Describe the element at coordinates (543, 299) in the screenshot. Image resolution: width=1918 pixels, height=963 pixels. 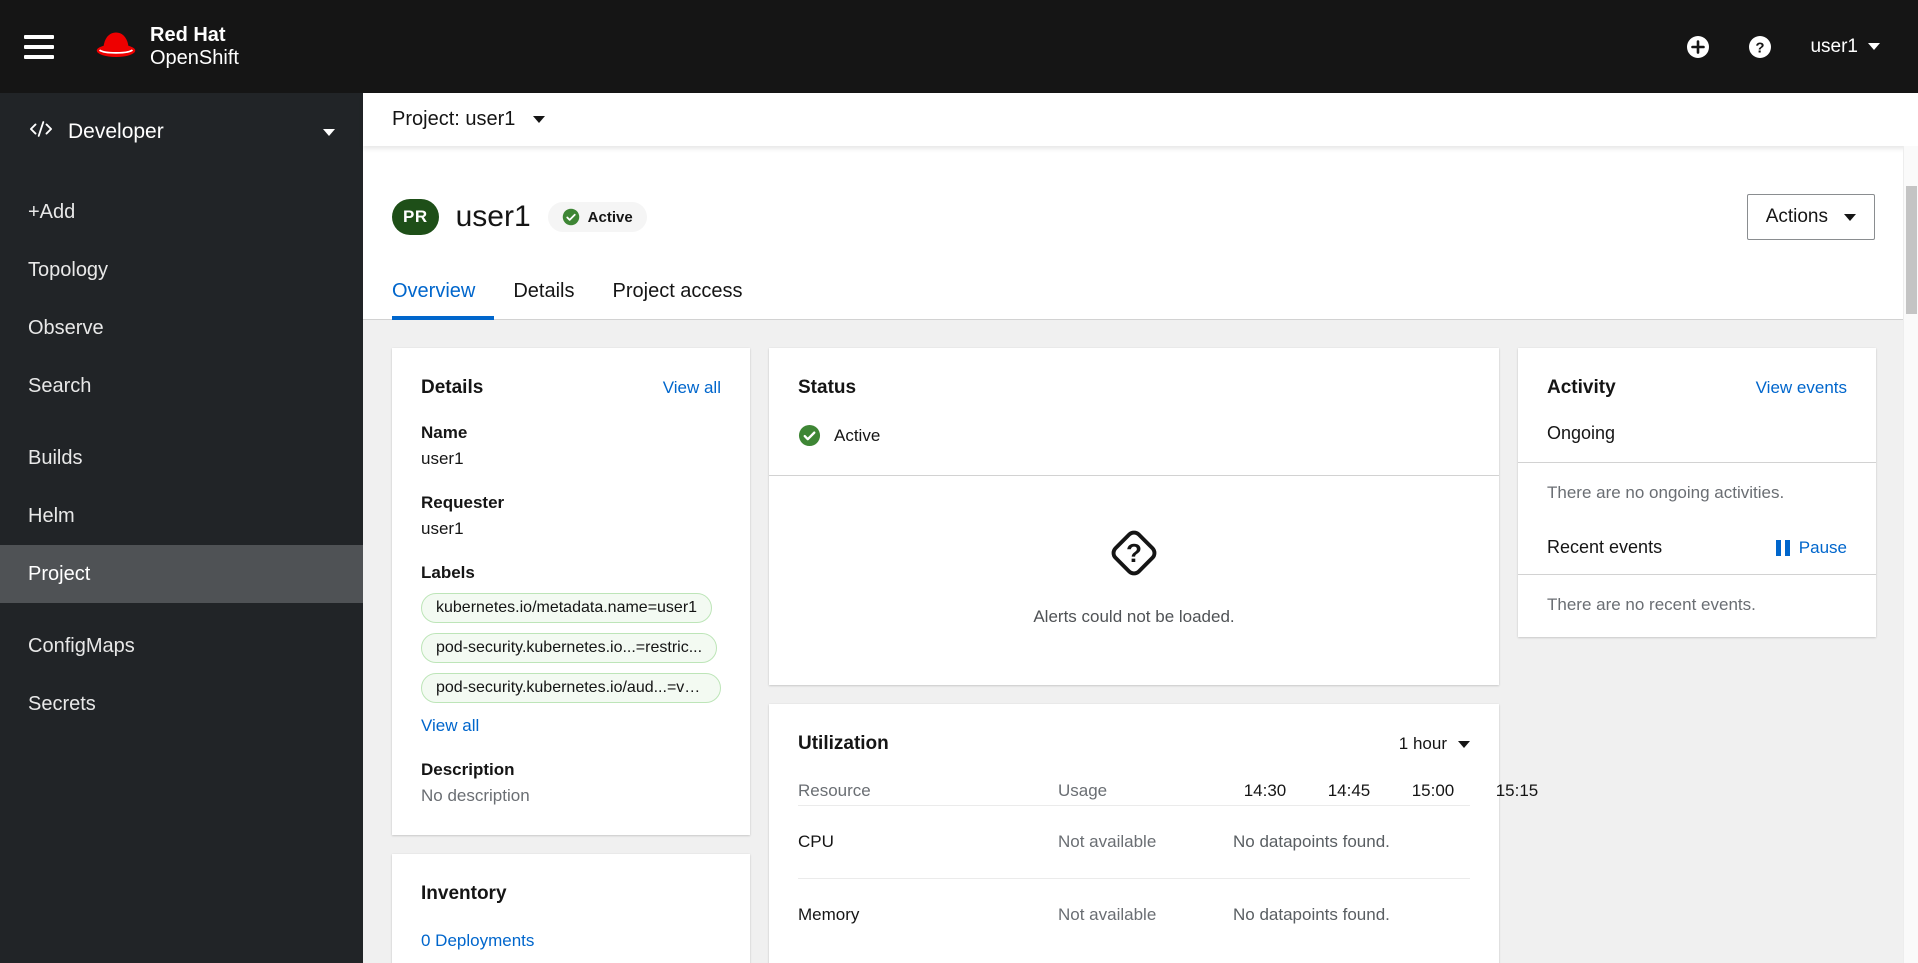
I see `tab-details: Details` at that location.